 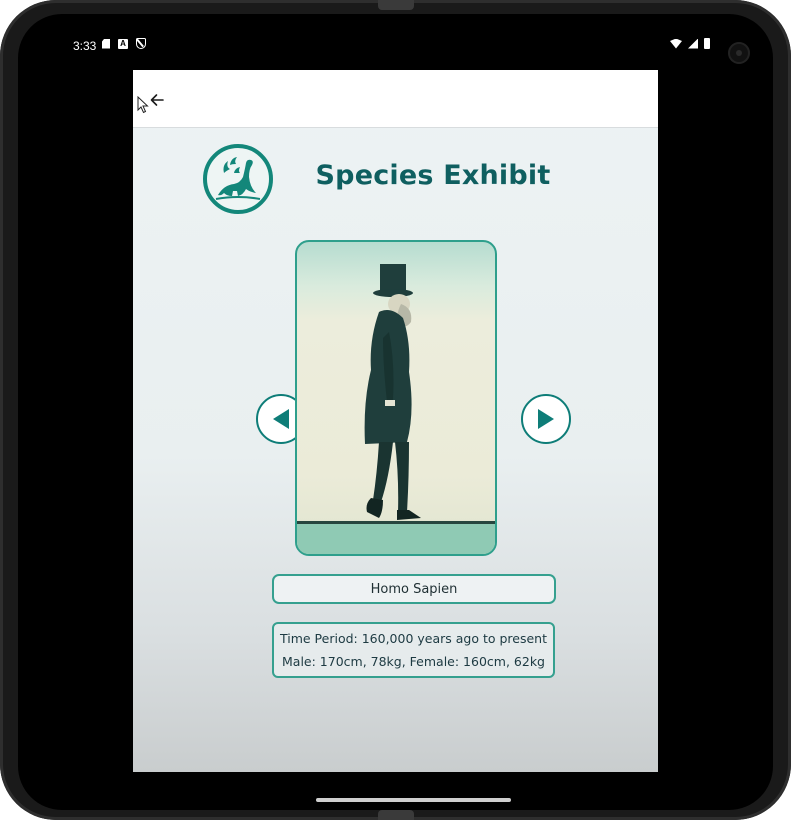 I want to click on mouse-cursor-icon, so click(x=143, y=105).